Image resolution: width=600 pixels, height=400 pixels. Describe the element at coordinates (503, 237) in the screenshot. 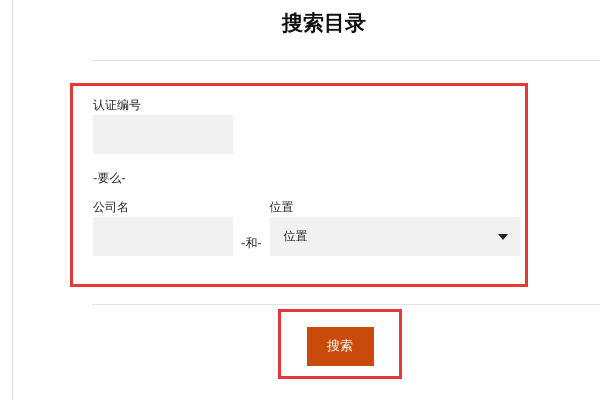

I see `caret-icon` at that location.